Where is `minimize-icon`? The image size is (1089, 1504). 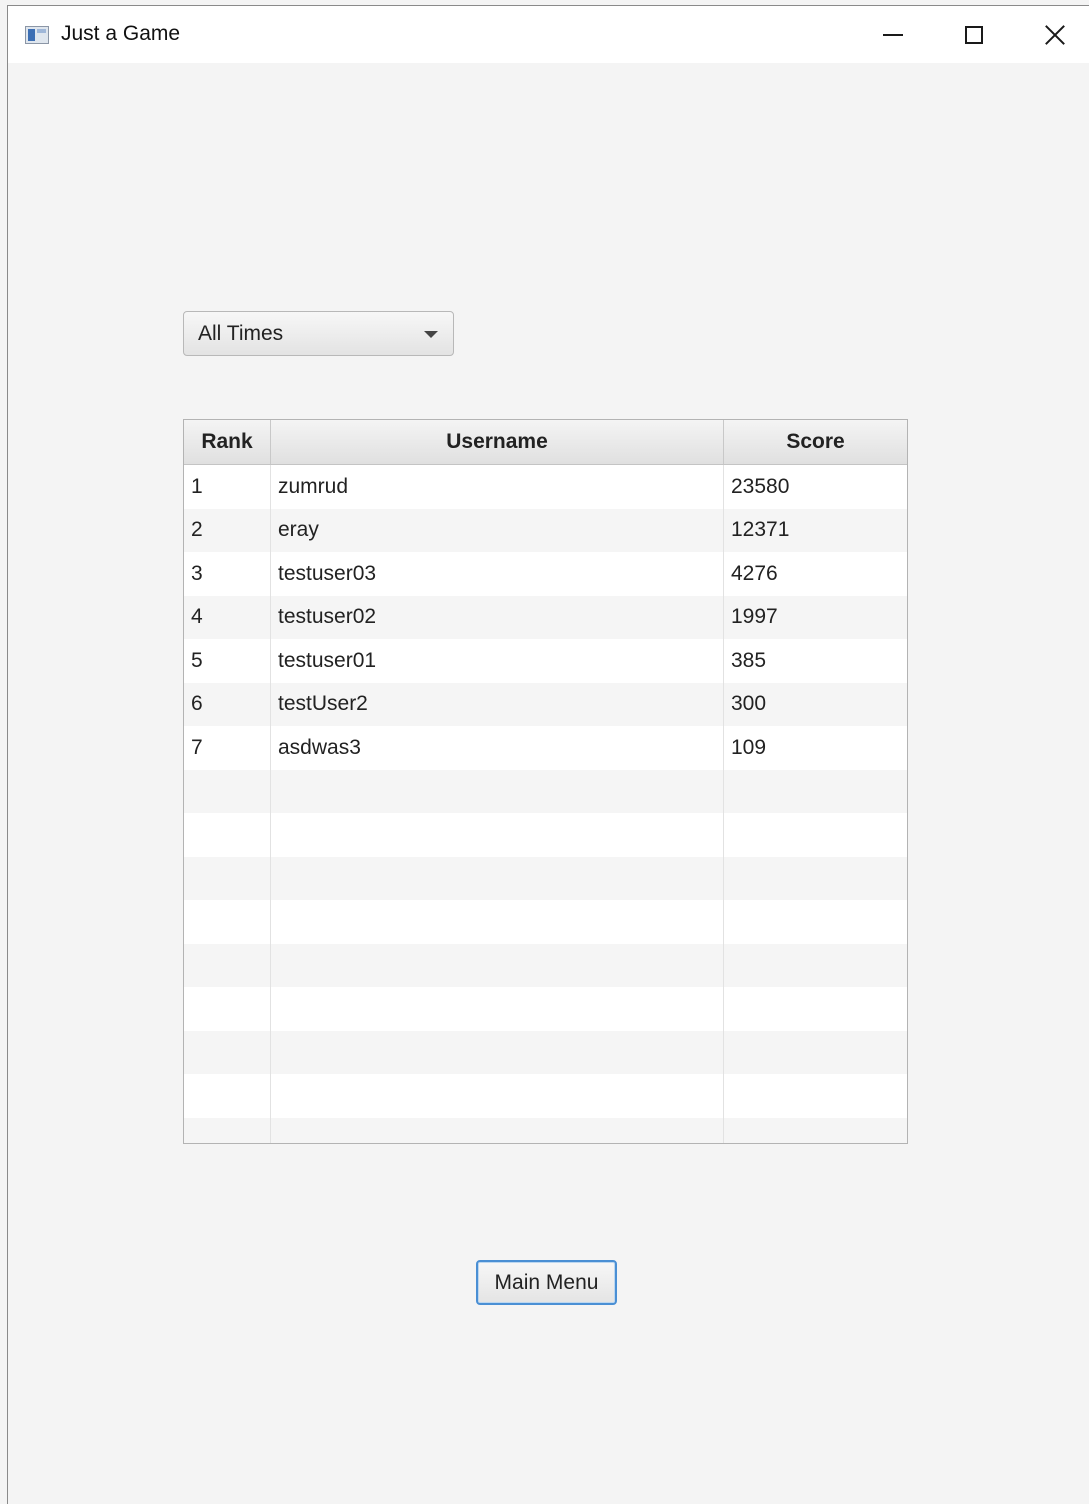
minimize-icon is located at coordinates (893, 34).